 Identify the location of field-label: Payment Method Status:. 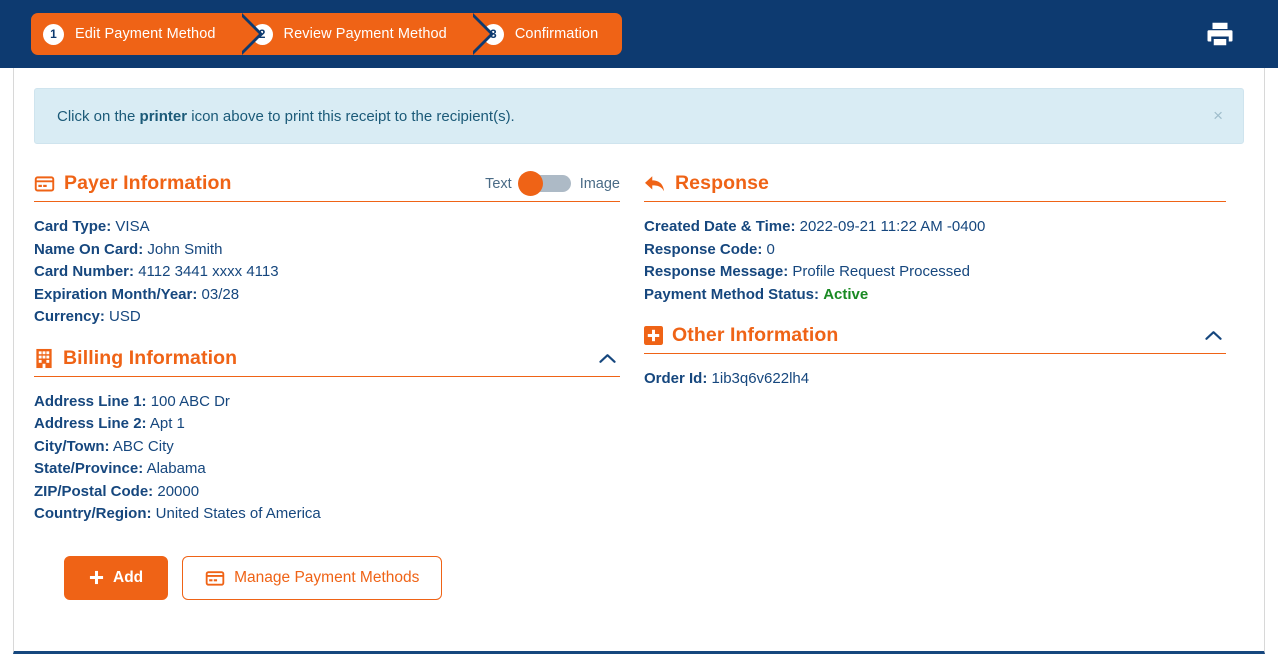
(732, 294).